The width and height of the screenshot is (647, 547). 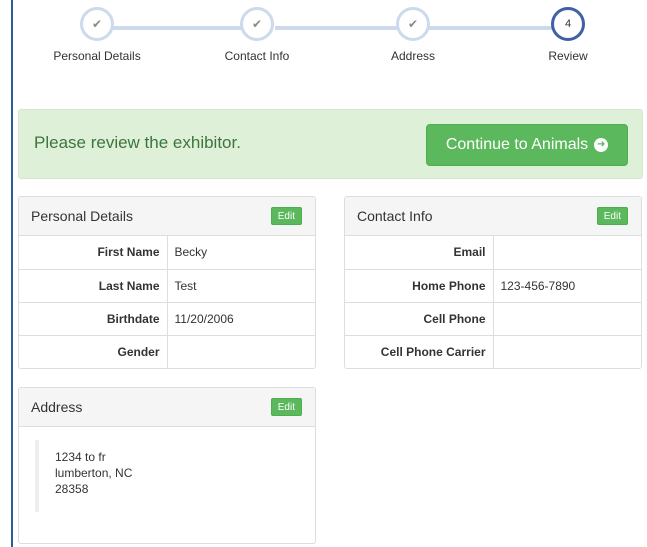 What do you see at coordinates (419, 351) in the screenshot?
I see `field-label: Cell Phone Carrier` at bounding box center [419, 351].